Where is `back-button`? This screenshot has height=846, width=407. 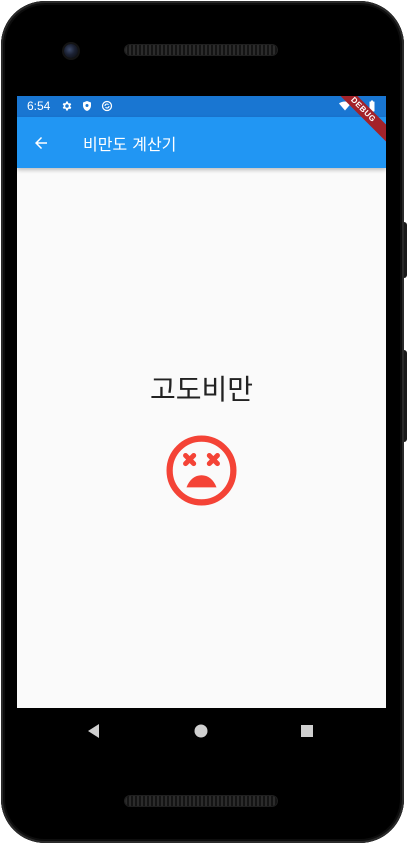
back-button is located at coordinates (41, 143).